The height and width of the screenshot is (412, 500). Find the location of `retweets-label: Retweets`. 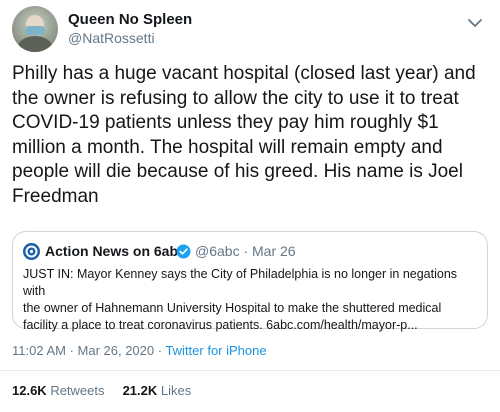

retweets-label: Retweets is located at coordinates (75, 390).